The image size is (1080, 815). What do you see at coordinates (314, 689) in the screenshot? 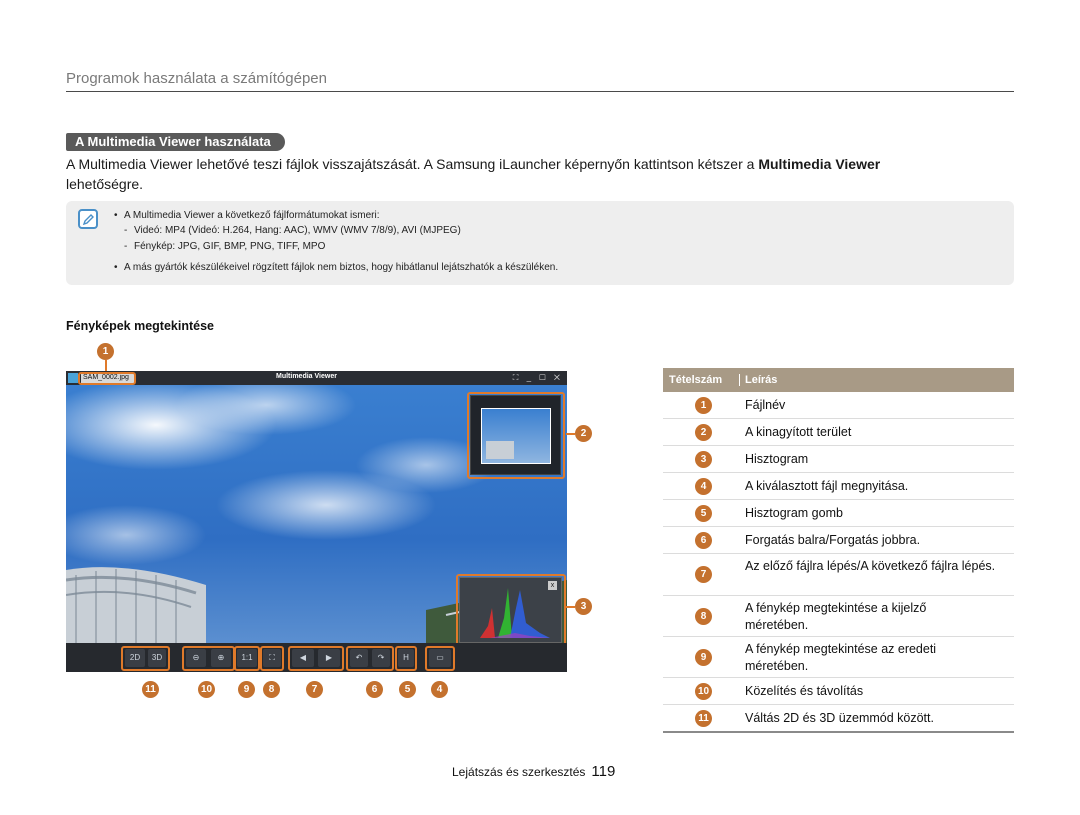
I see `callout-7: 7` at bounding box center [314, 689].